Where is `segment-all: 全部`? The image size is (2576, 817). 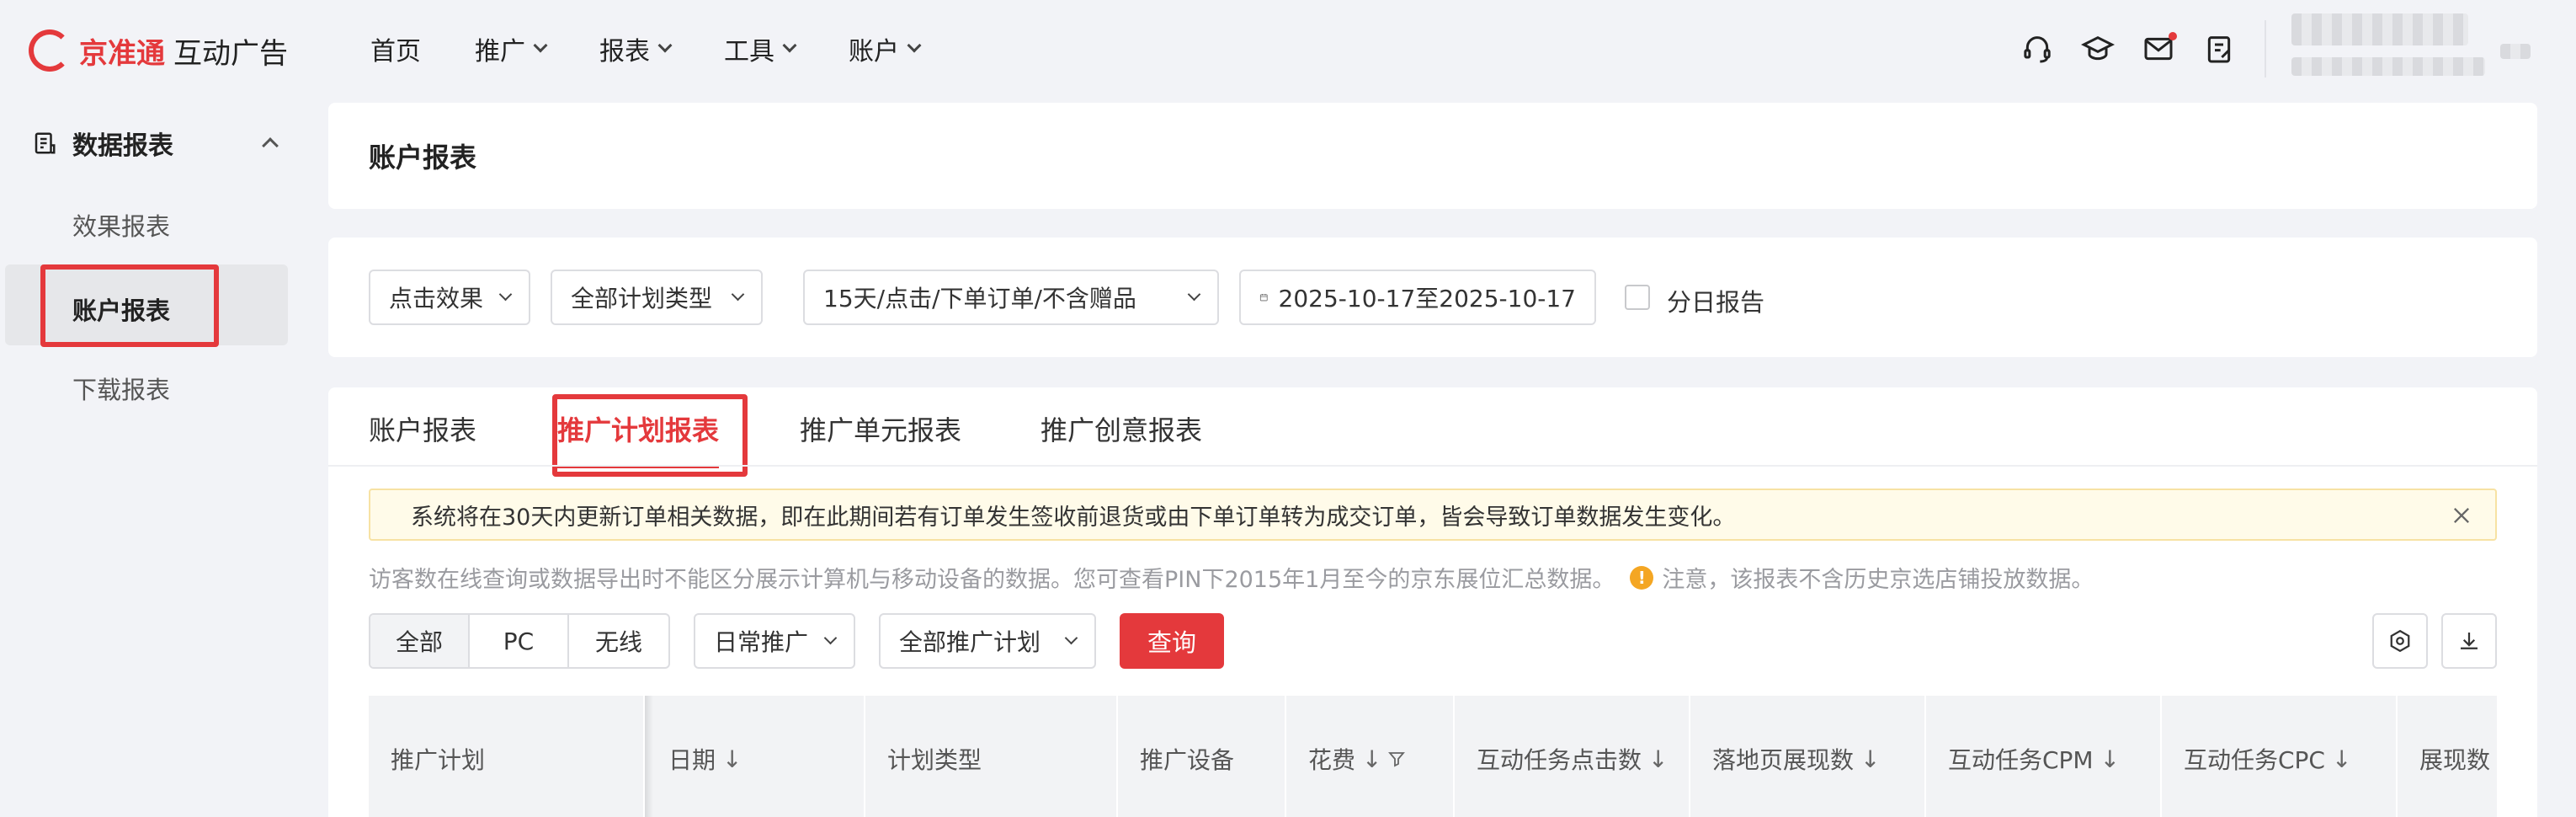 segment-all: 全部 is located at coordinates (420, 641).